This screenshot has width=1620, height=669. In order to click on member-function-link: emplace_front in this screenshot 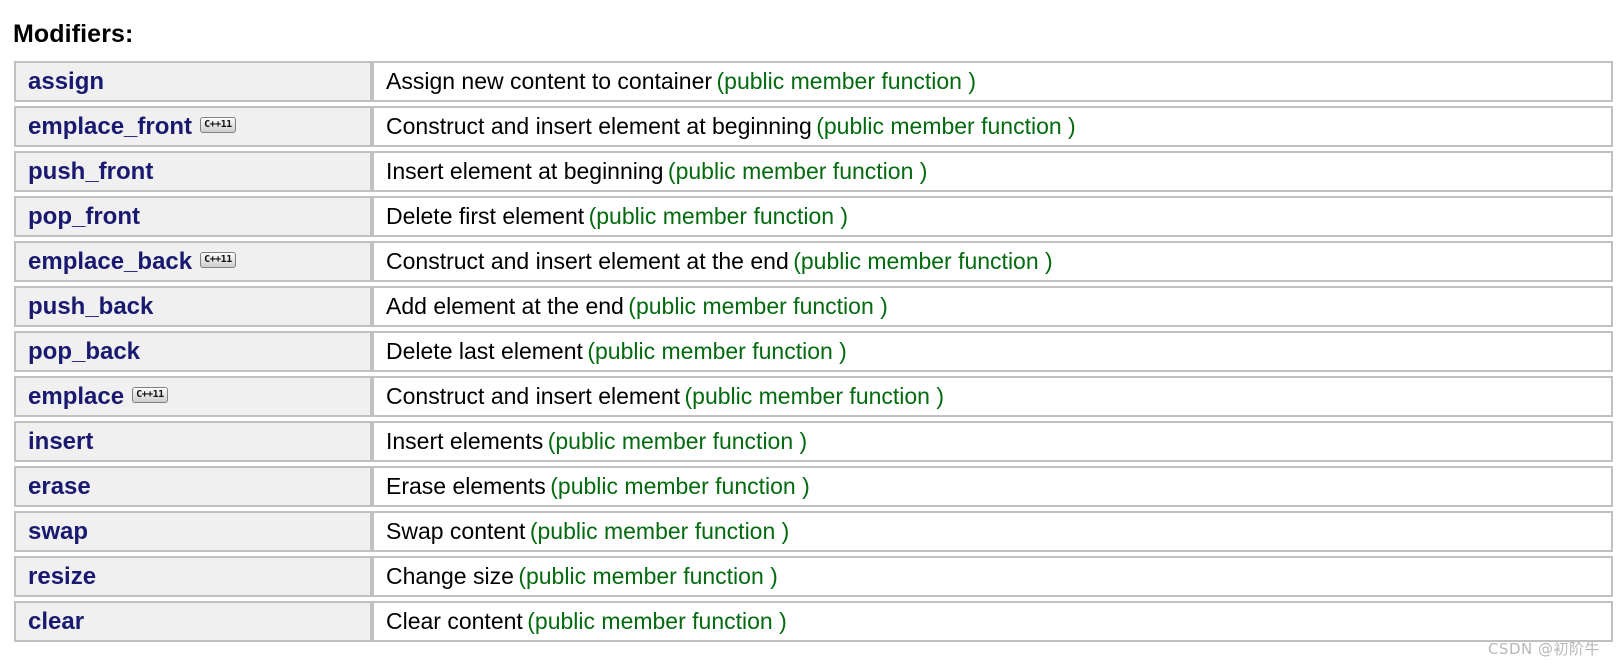, I will do `click(110, 126)`.